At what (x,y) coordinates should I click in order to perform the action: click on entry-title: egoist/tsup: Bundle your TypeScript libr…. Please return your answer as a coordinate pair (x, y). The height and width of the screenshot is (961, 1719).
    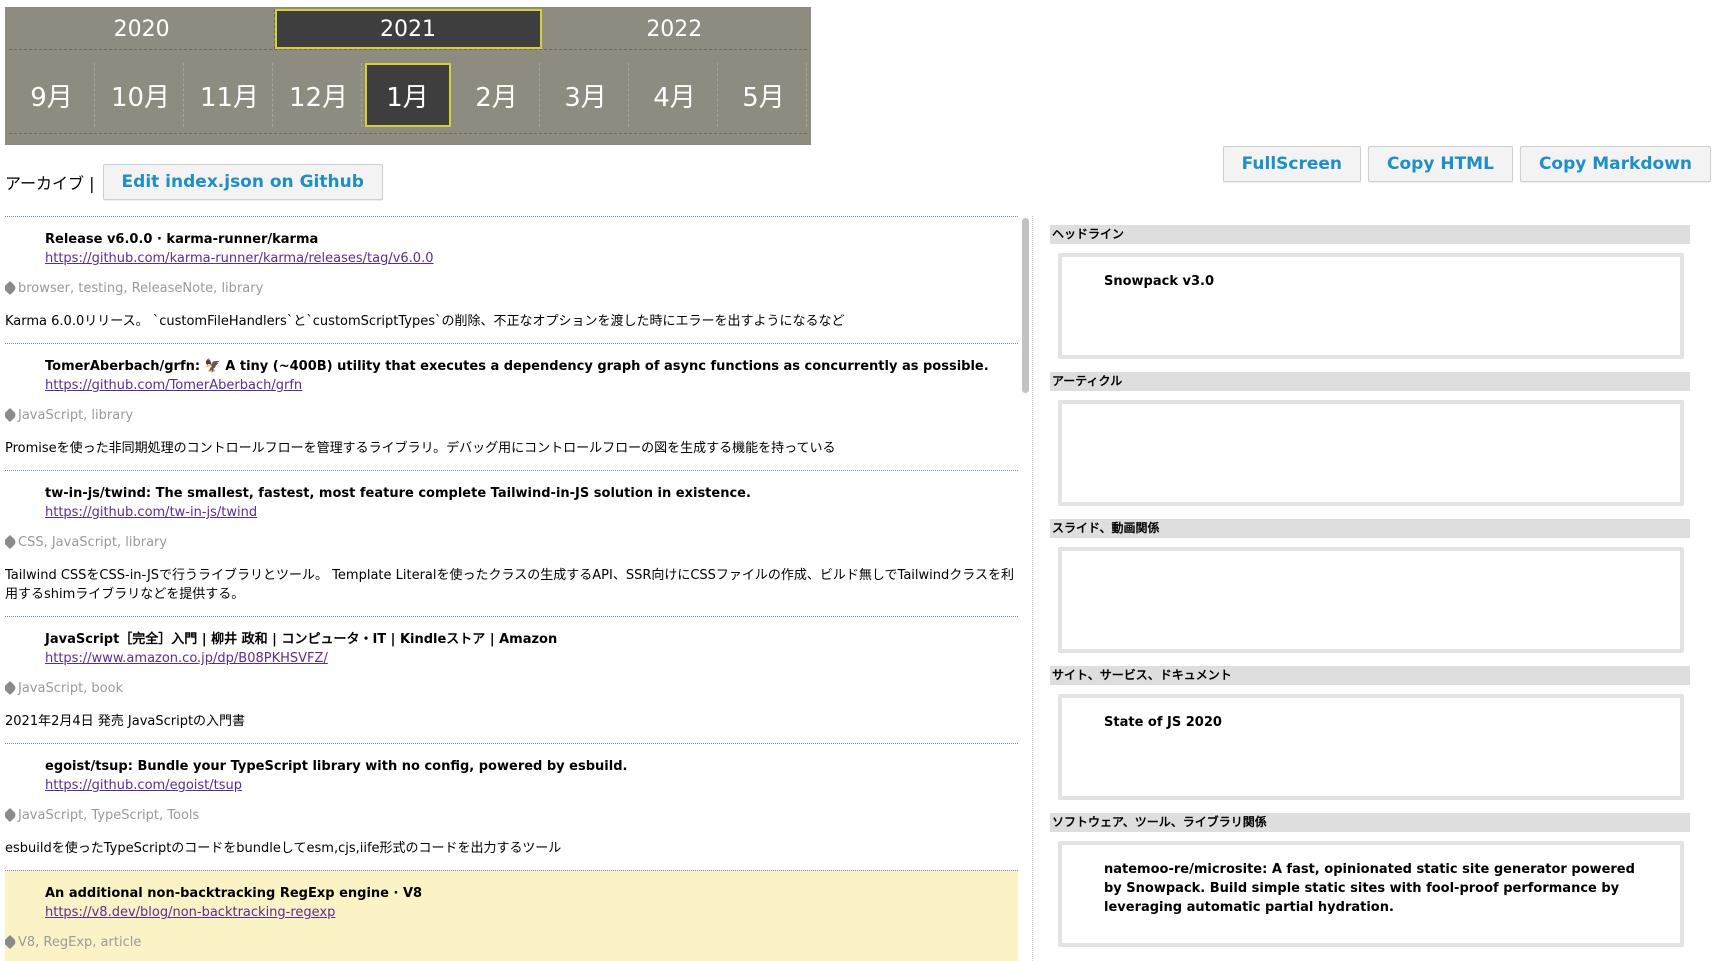
    Looking at the image, I should click on (336, 766).